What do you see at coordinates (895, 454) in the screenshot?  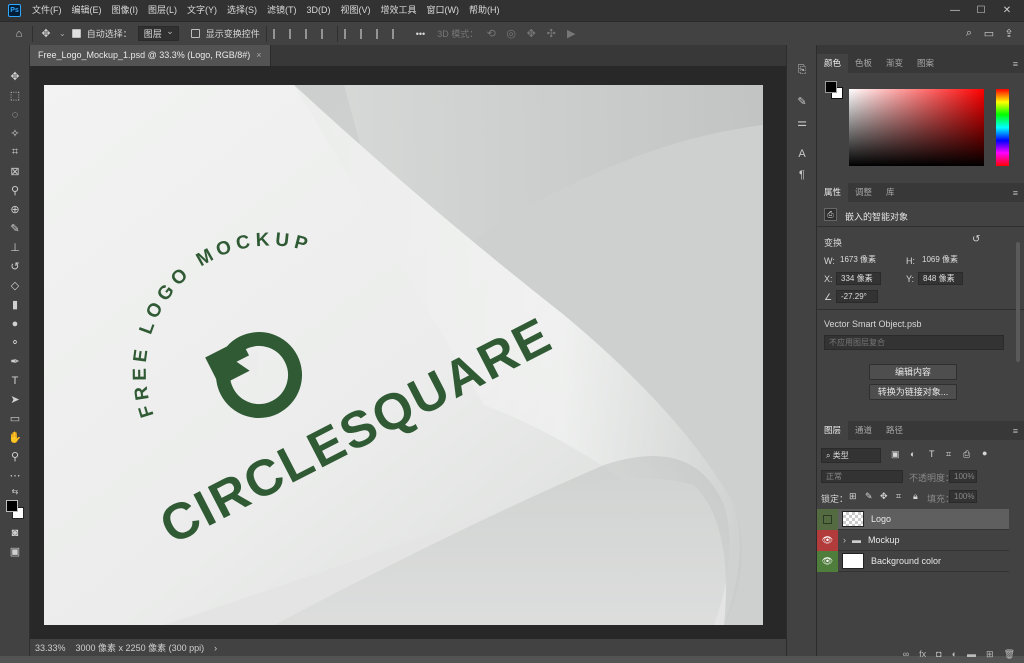 I see `filter-pixel-icon: ▣` at bounding box center [895, 454].